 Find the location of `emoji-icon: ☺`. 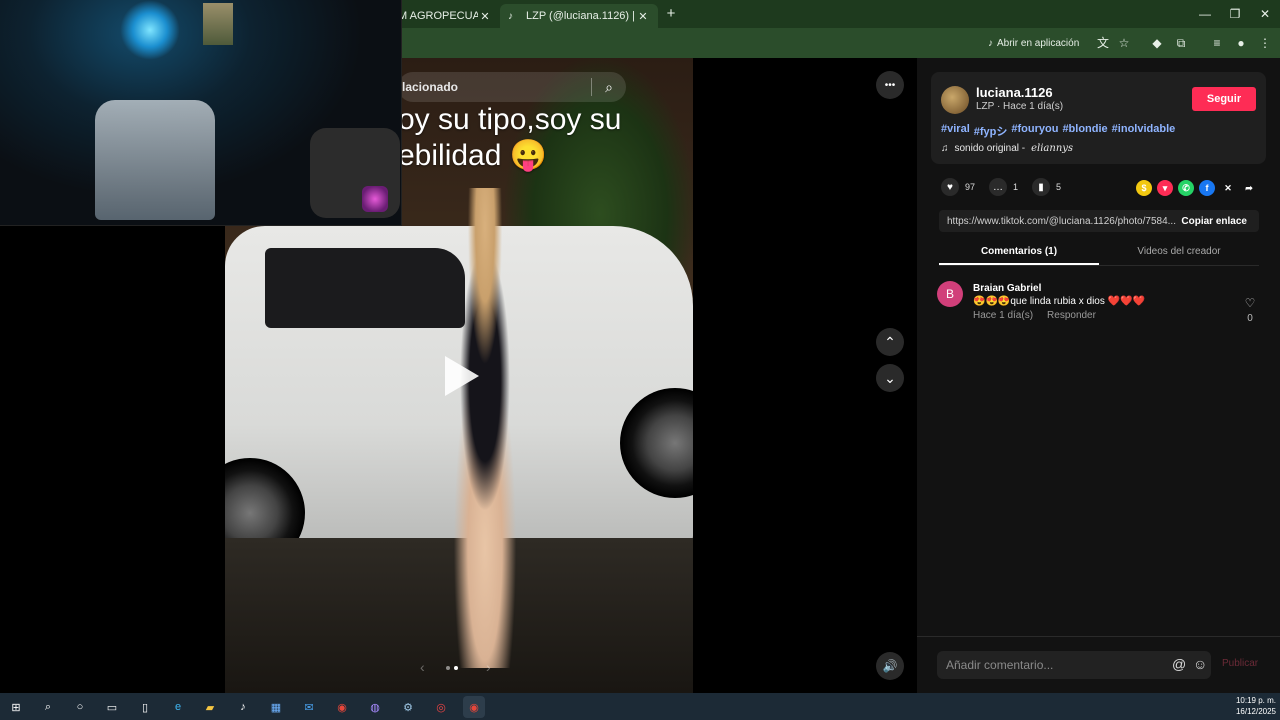

emoji-icon: ☺ is located at coordinates (1200, 664).